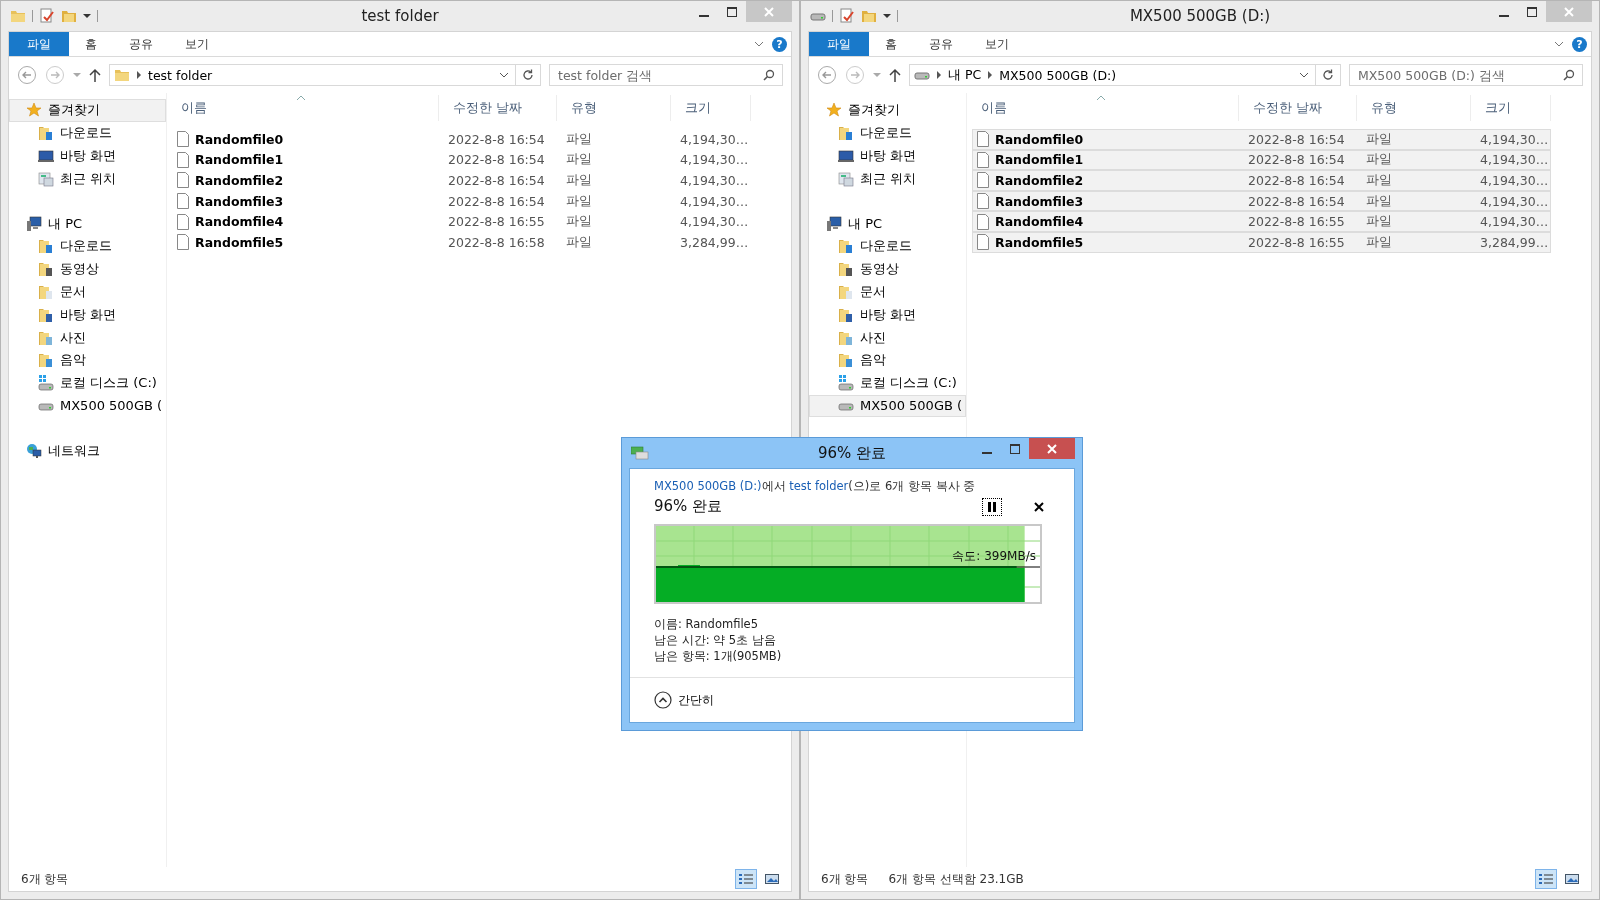  I want to click on search-field: MX500 500GB (D:) 검색, so click(1466, 75).